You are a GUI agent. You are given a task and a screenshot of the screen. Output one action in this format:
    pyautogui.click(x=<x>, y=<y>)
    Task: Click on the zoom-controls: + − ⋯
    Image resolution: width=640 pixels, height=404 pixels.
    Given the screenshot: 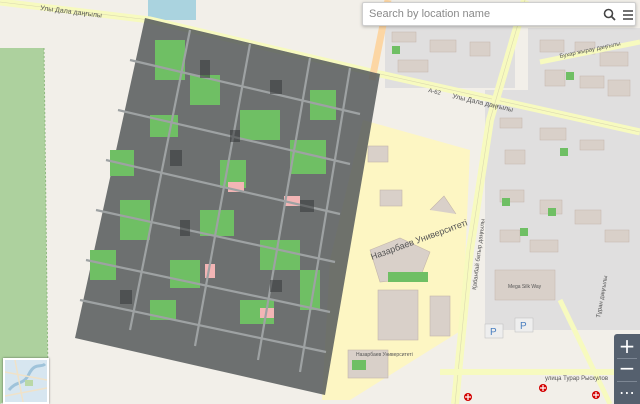 What is the action you would take?
    pyautogui.click(x=627, y=369)
    